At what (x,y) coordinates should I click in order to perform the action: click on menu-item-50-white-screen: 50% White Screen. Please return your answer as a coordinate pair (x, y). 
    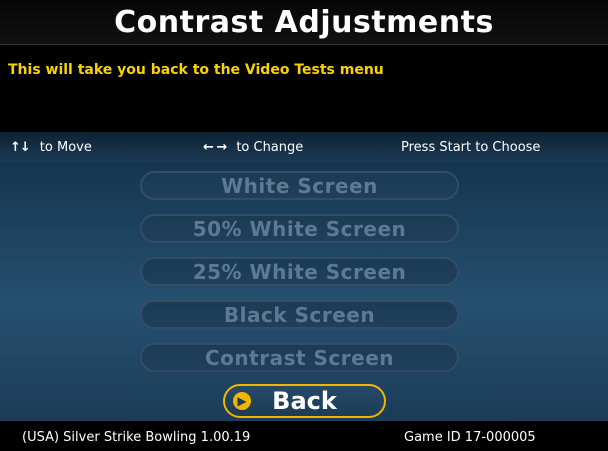
    Looking at the image, I should click on (299, 228).